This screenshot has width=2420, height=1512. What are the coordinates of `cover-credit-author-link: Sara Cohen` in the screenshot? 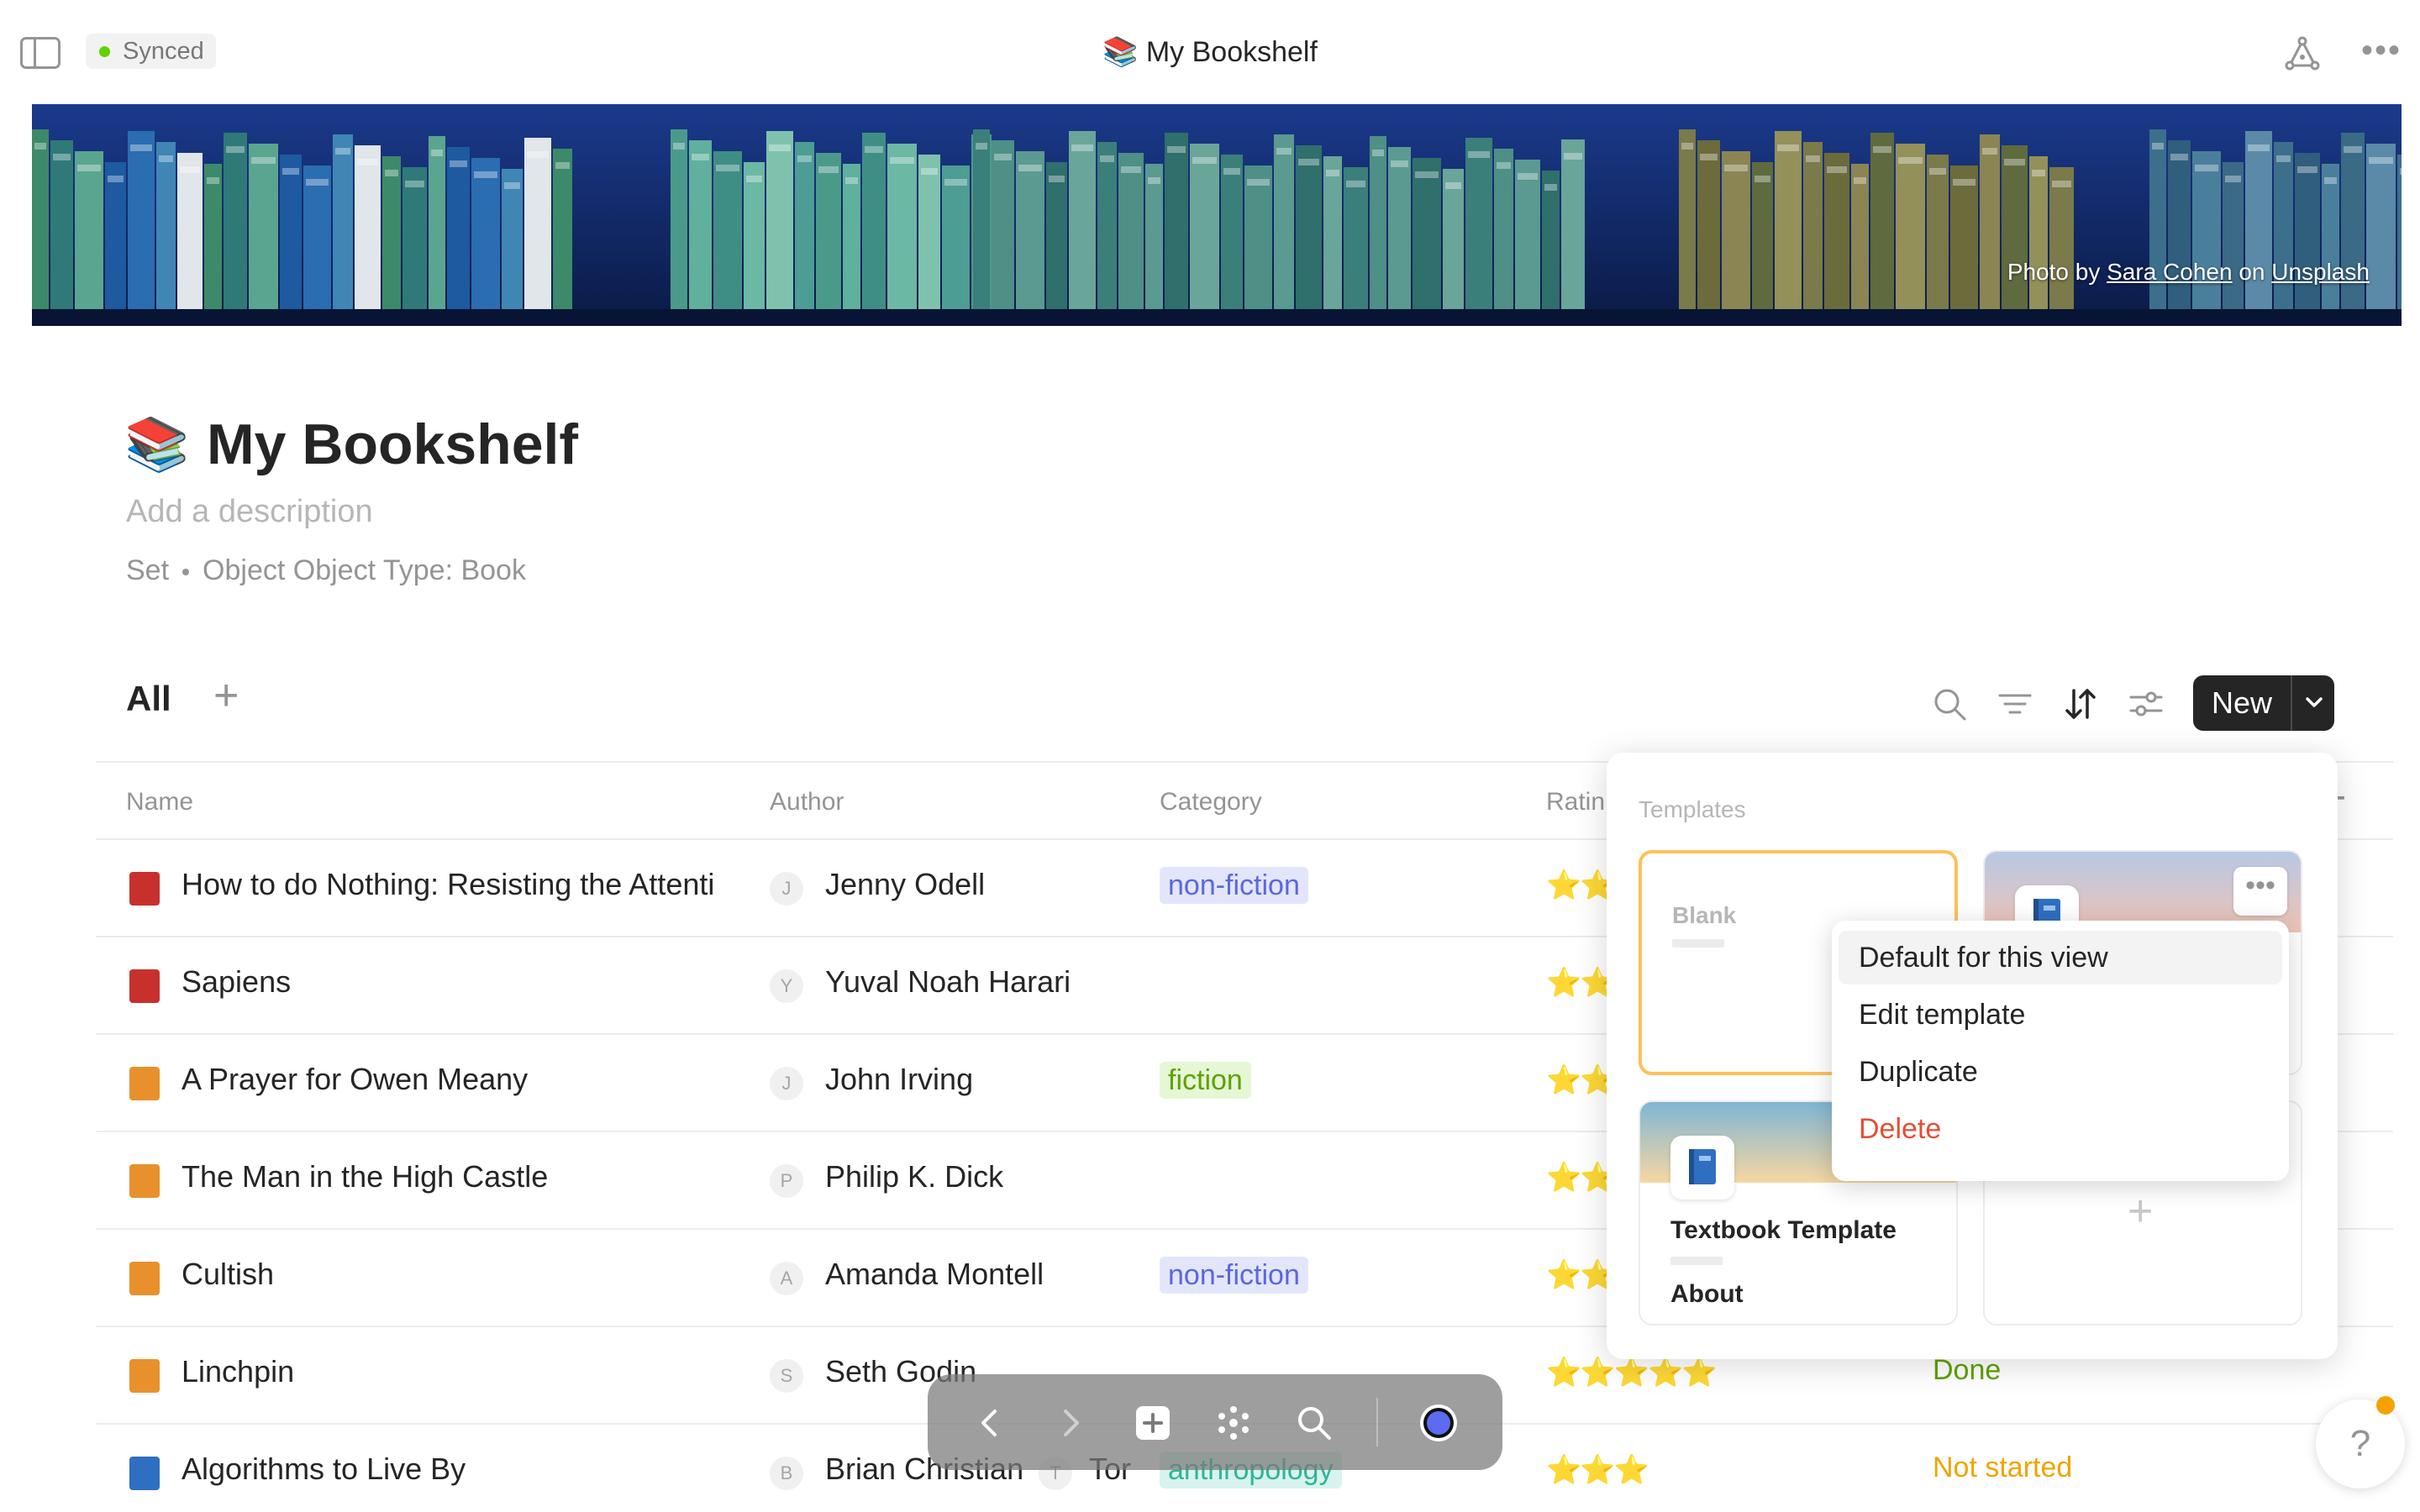 It's located at (2169, 272).